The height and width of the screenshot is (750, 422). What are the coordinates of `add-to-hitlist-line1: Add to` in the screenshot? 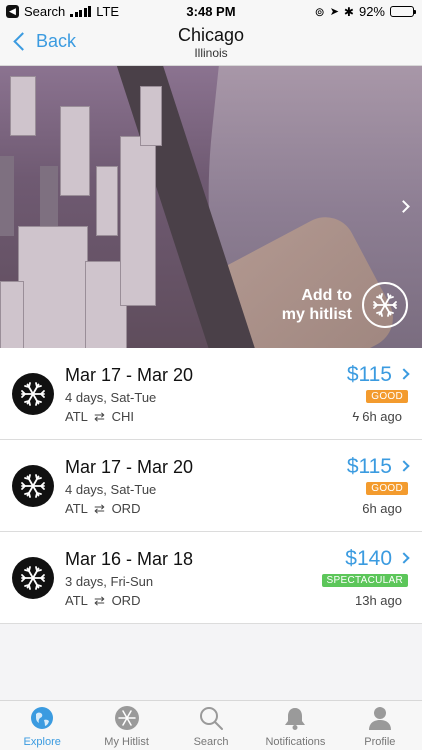 It's located at (326, 295).